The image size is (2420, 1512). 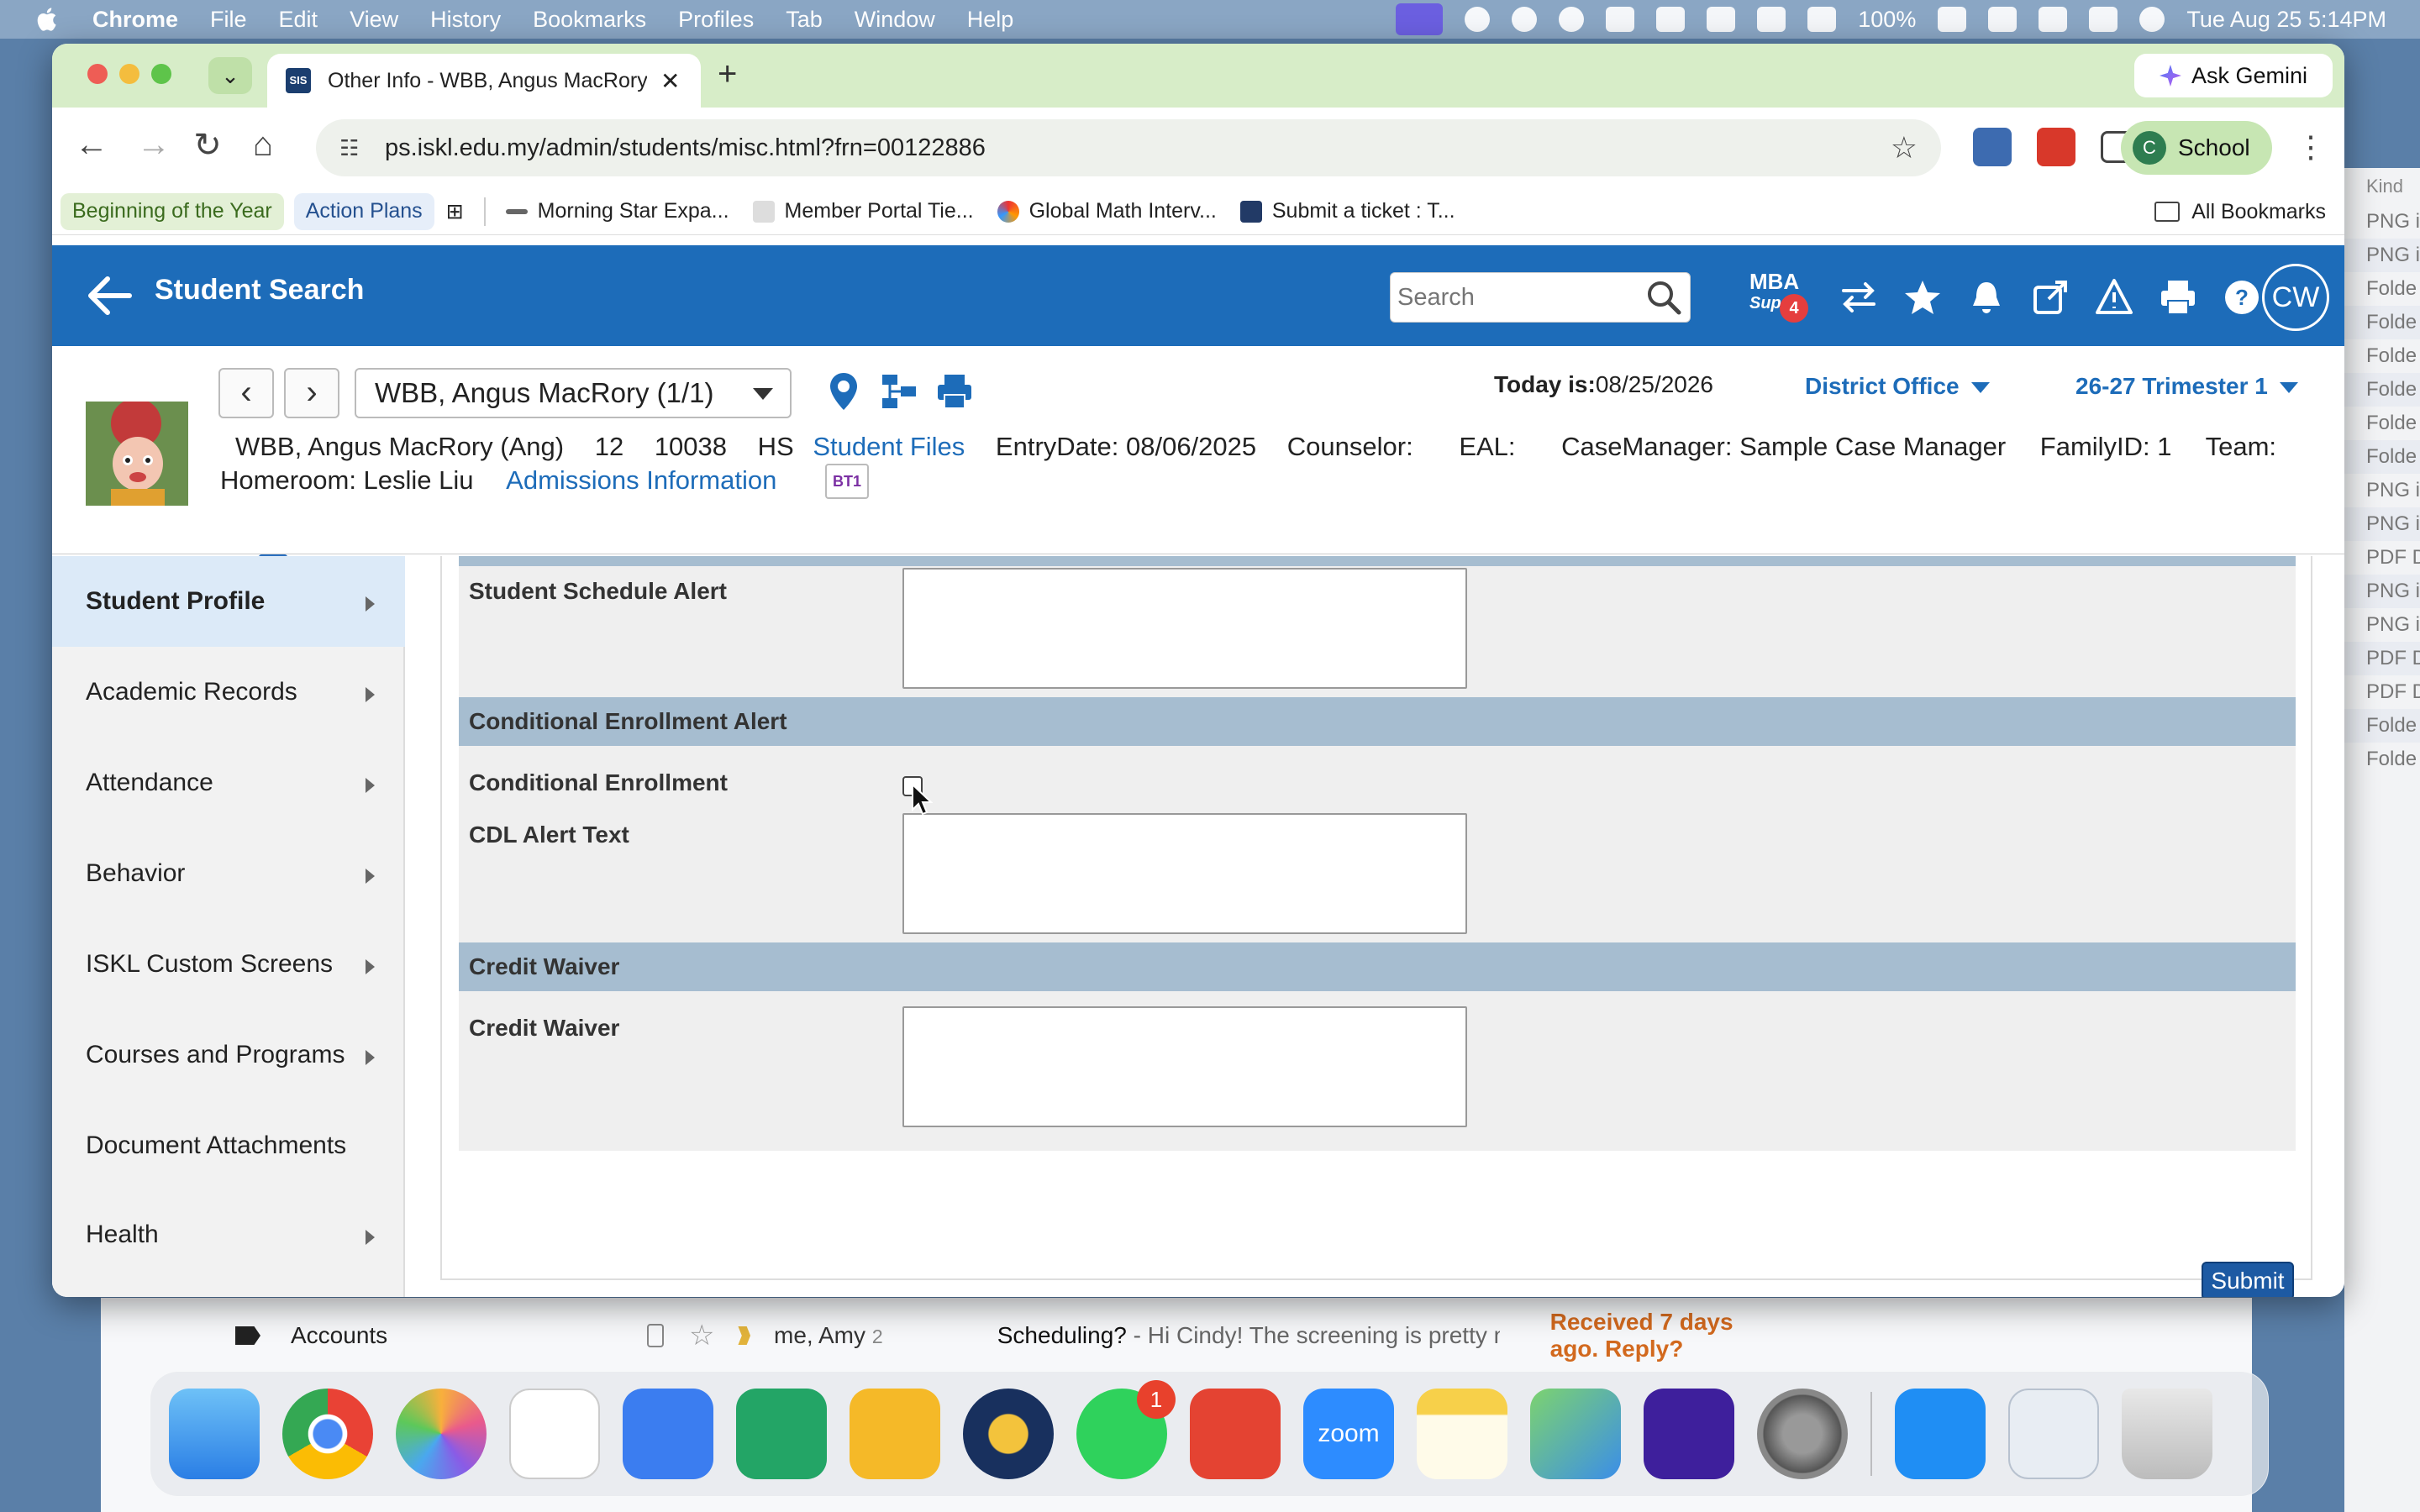 I want to click on mba-support-button: MBA Supp 4, so click(x=1779, y=296).